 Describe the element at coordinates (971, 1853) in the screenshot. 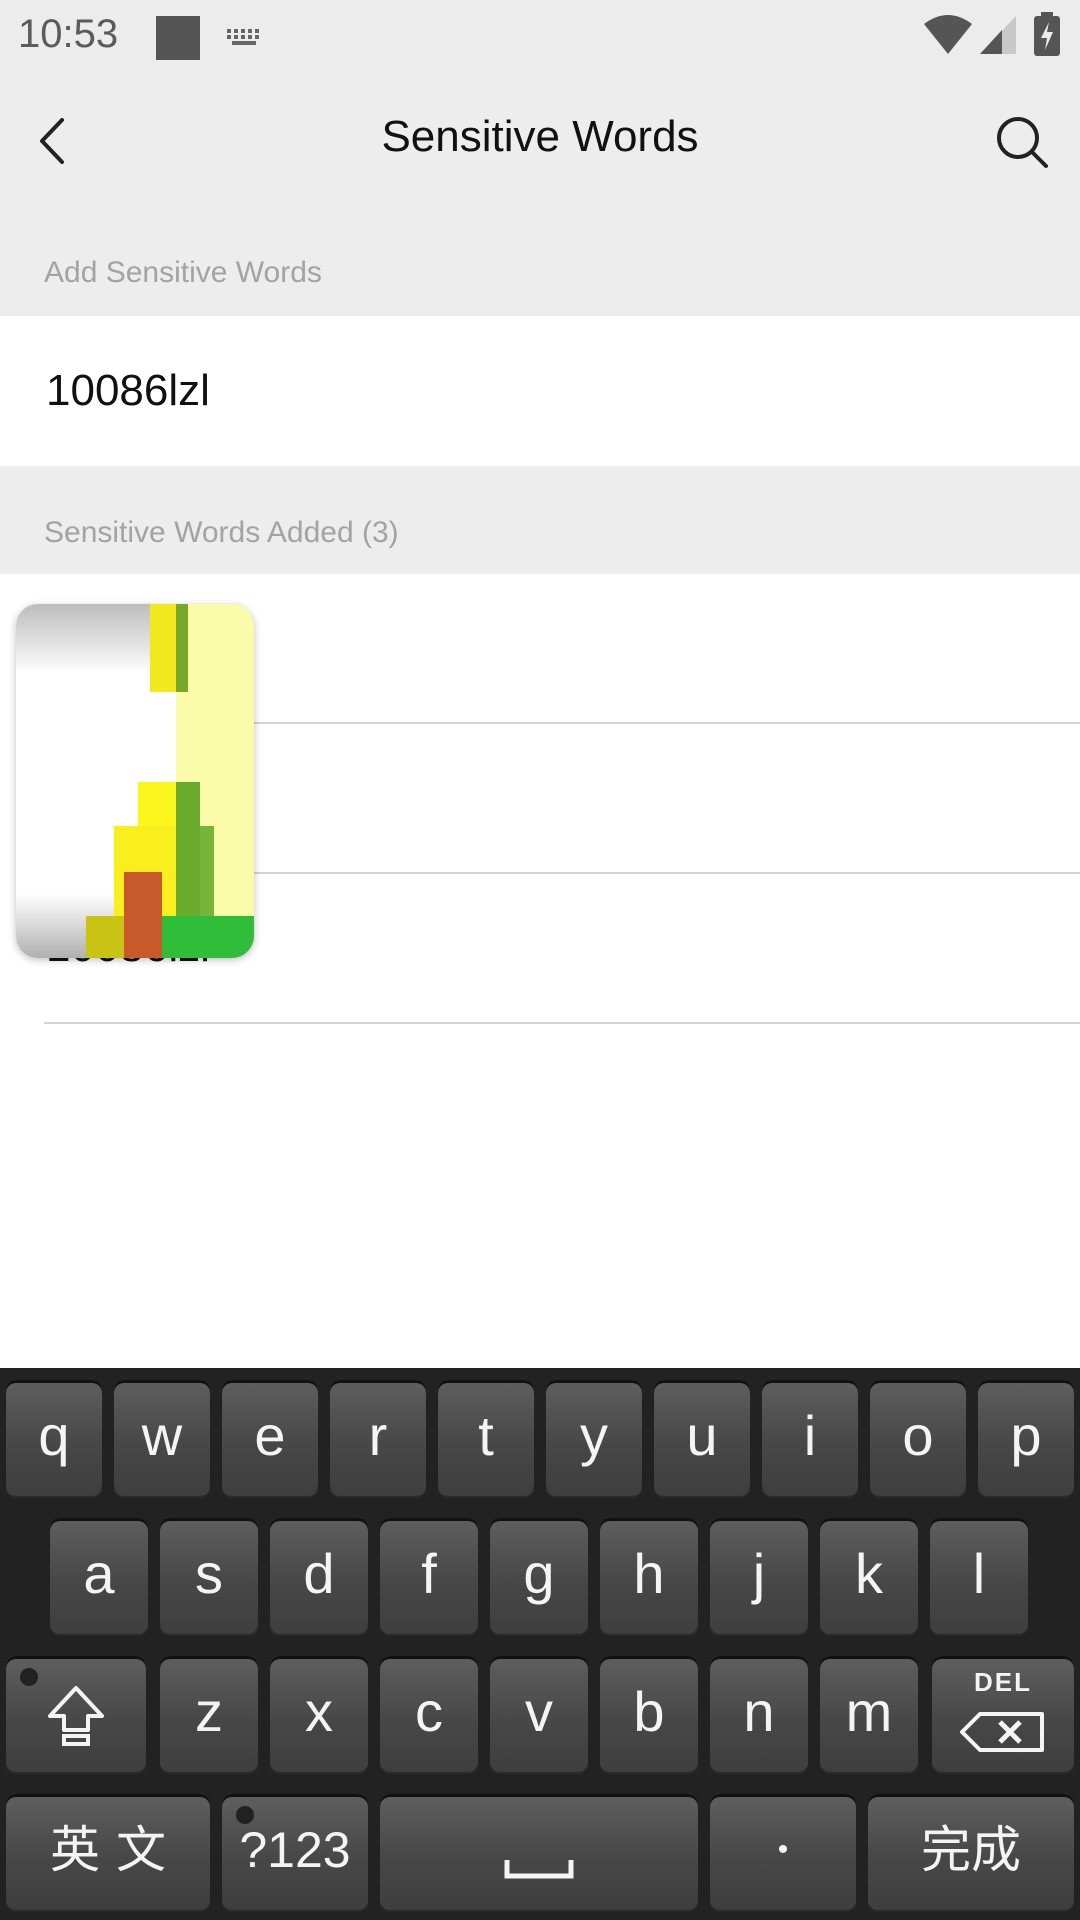

I see `done-key: 完成` at that location.